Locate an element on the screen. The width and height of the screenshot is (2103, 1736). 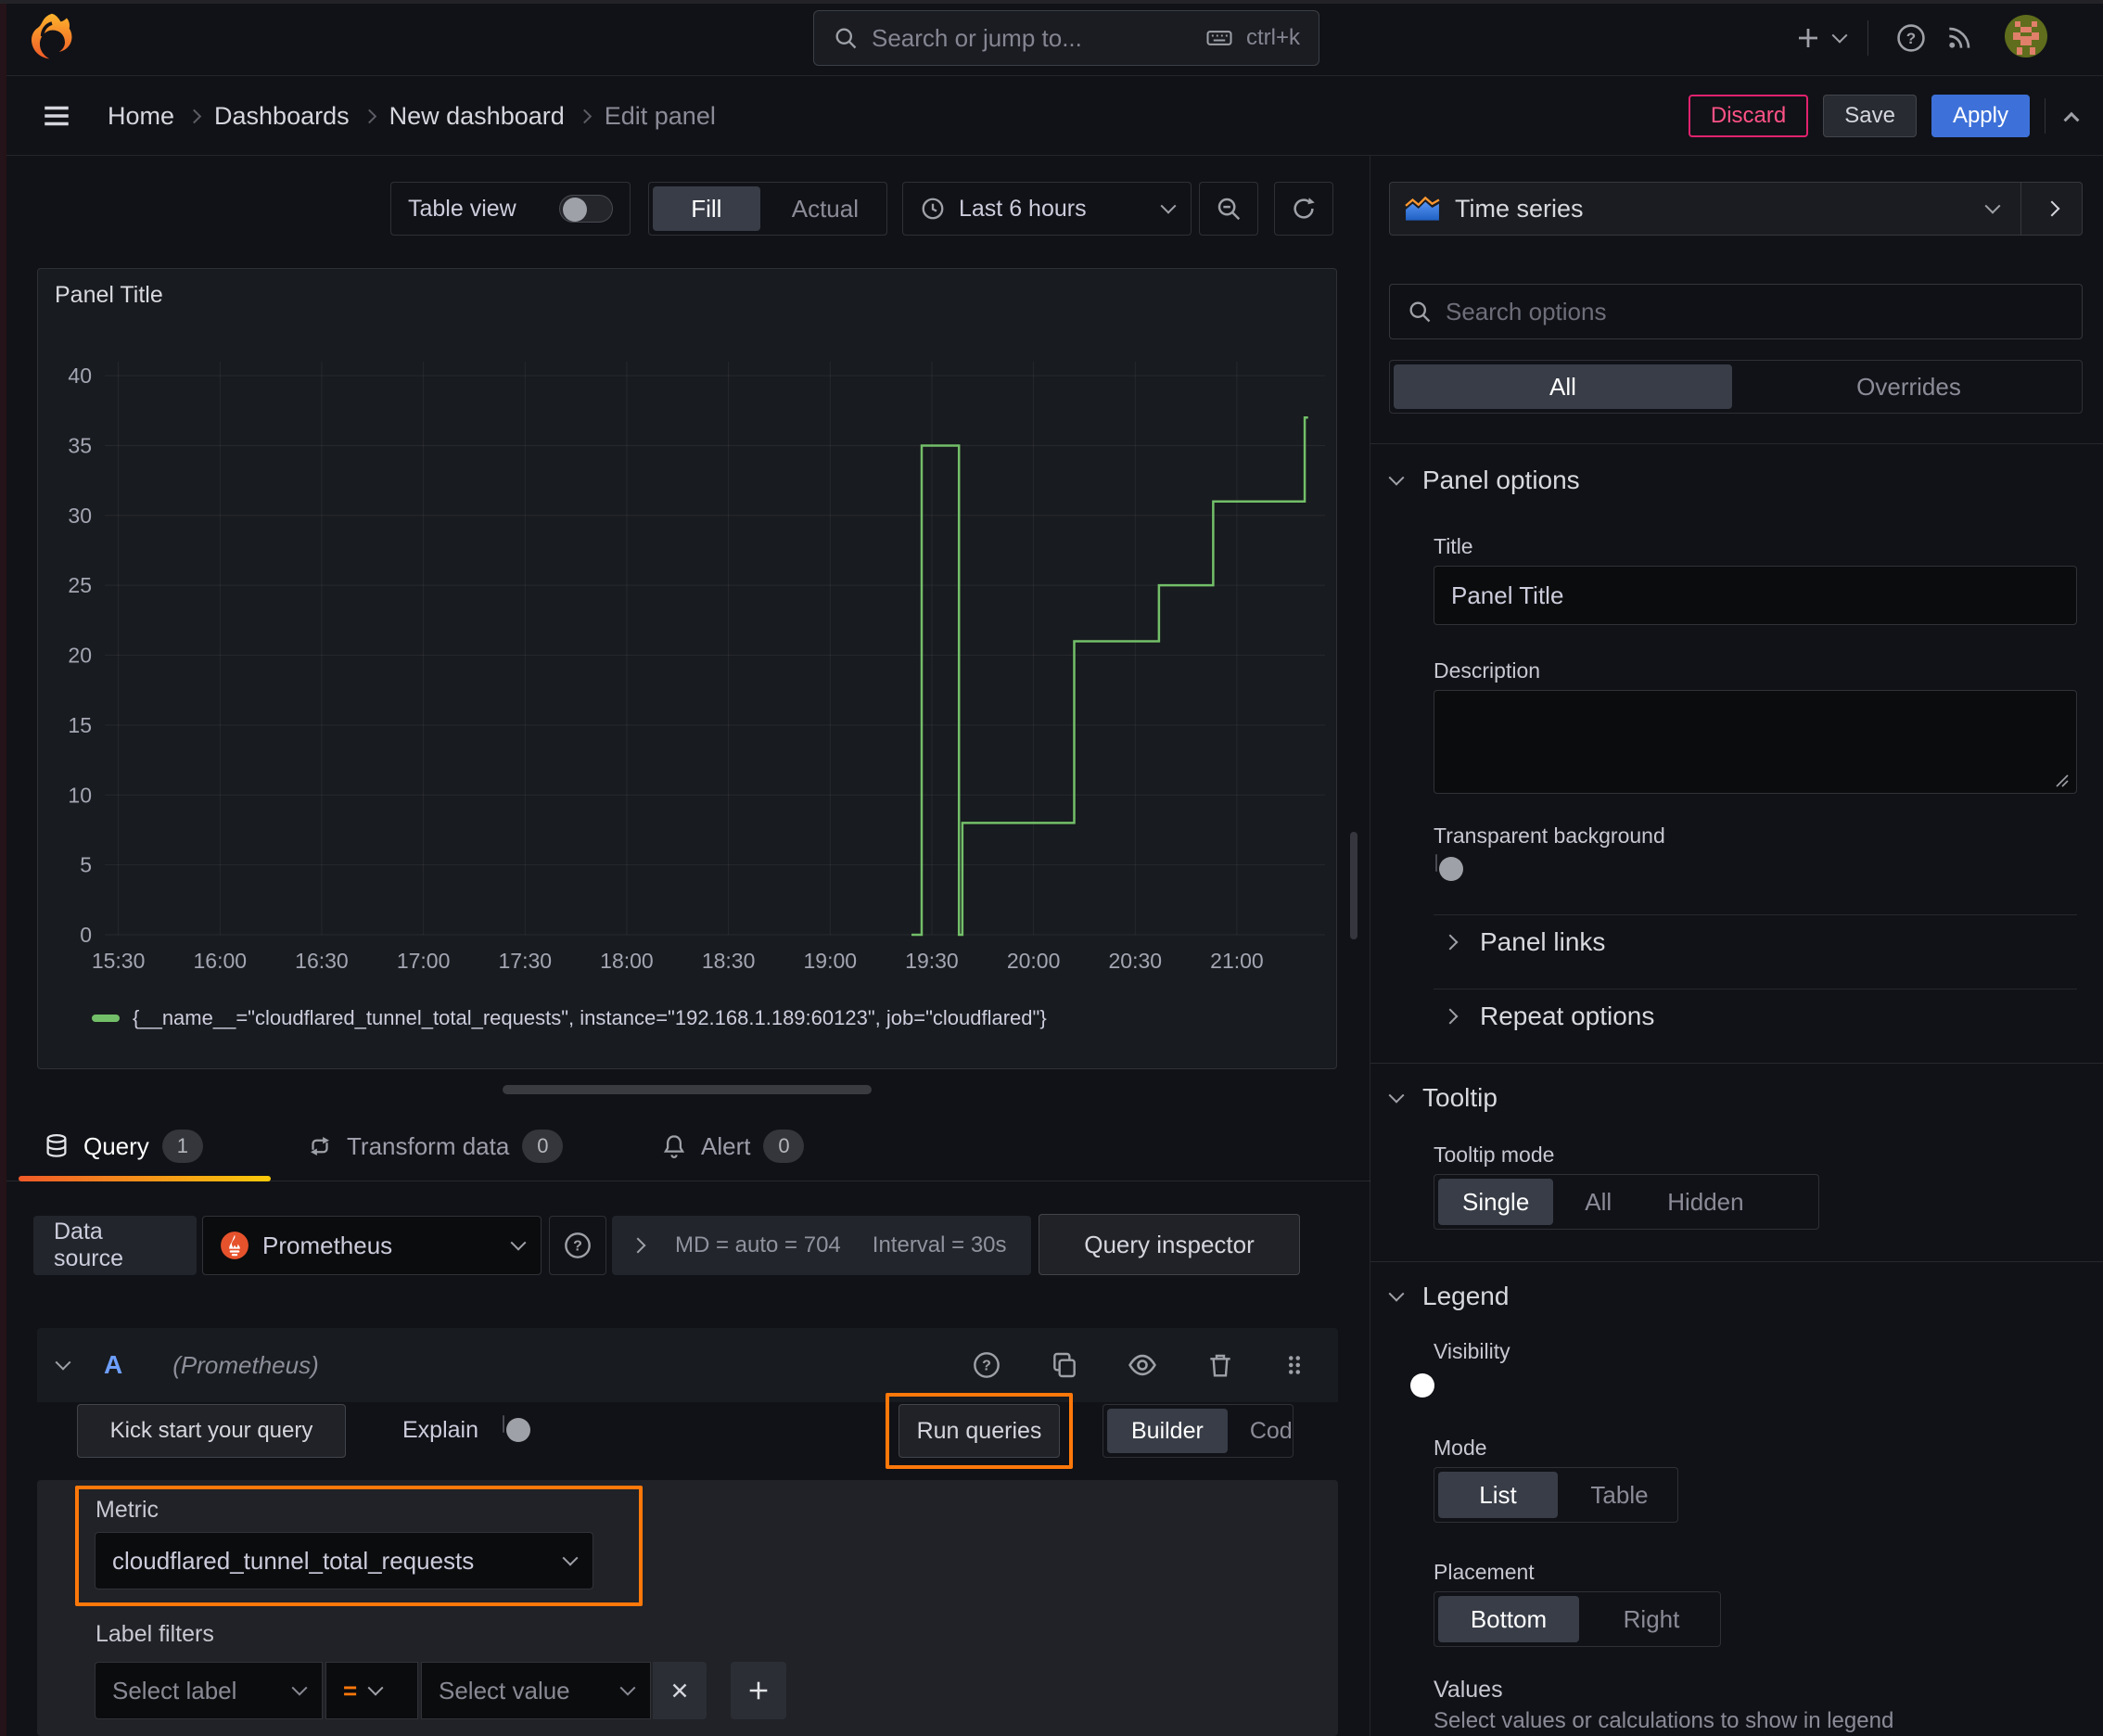
global-search-input: Search or jump to... ctrl+k is located at coordinates (1066, 38).